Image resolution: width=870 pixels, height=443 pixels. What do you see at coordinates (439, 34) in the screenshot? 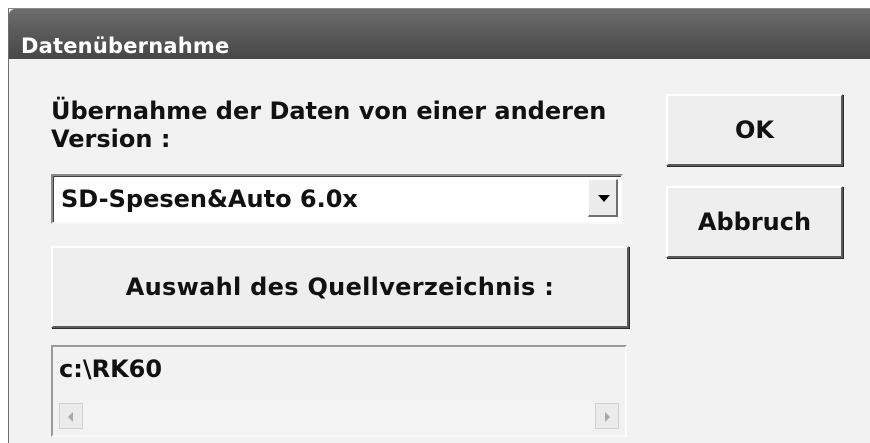
I see `title-bar: Datenübernahme` at bounding box center [439, 34].